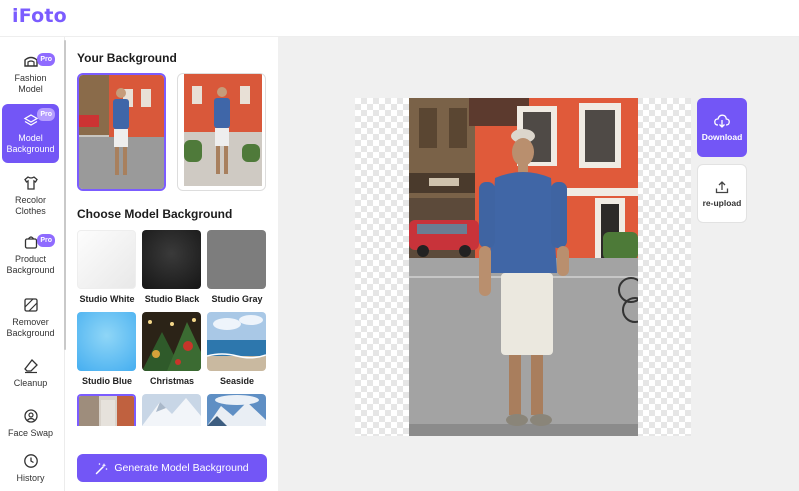 The width and height of the screenshot is (799, 491). I want to click on generate-model-background-button: Generate Model Background, so click(172, 468).